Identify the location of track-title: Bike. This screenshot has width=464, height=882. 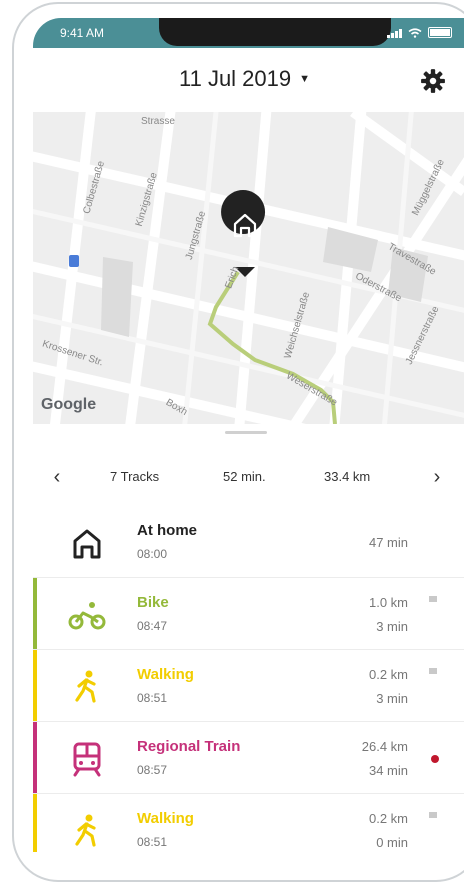
(153, 602).